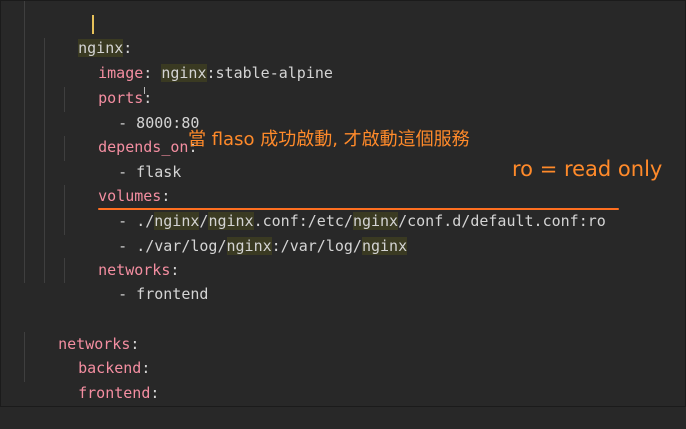 This screenshot has width=686, height=429. What do you see at coordinates (197, 59) in the screenshot?
I see `code-line-image: image: nginx:stable-alpine` at bounding box center [197, 59].